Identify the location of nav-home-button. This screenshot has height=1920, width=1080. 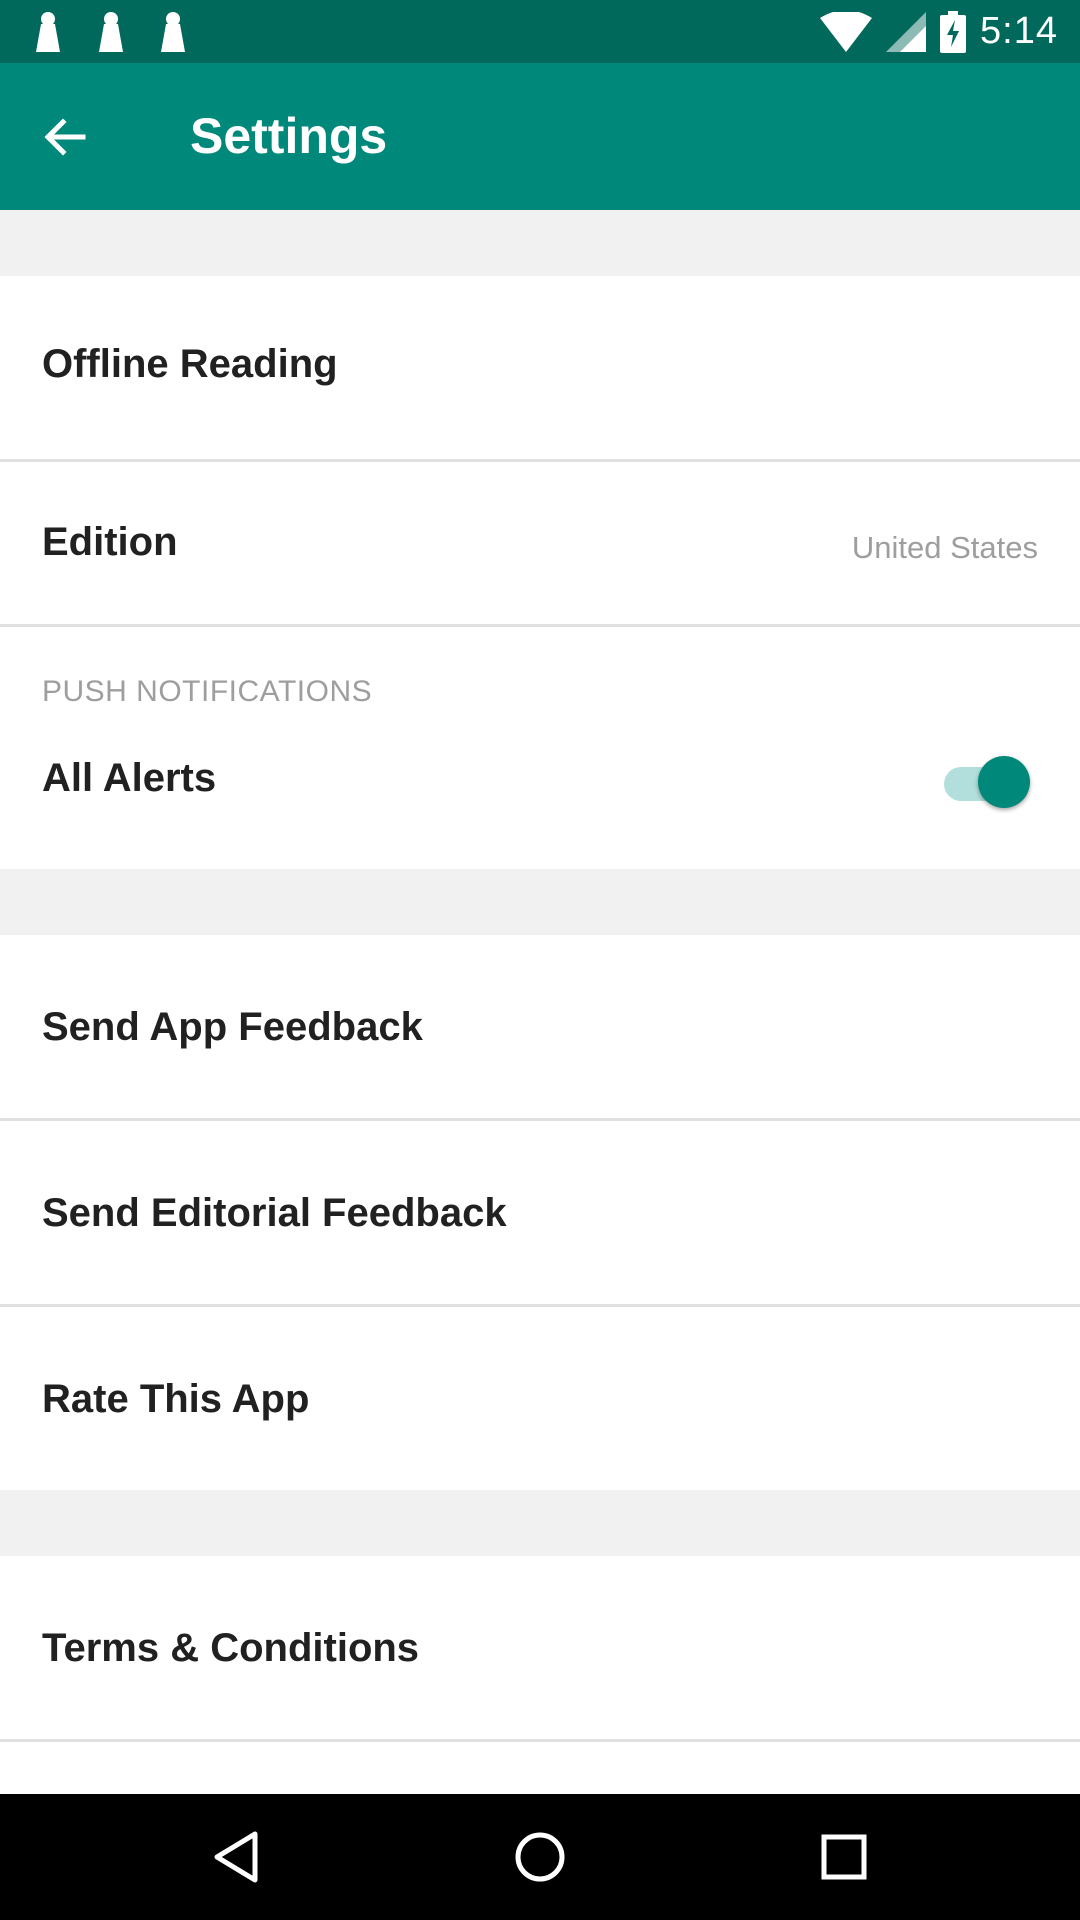
(540, 1857).